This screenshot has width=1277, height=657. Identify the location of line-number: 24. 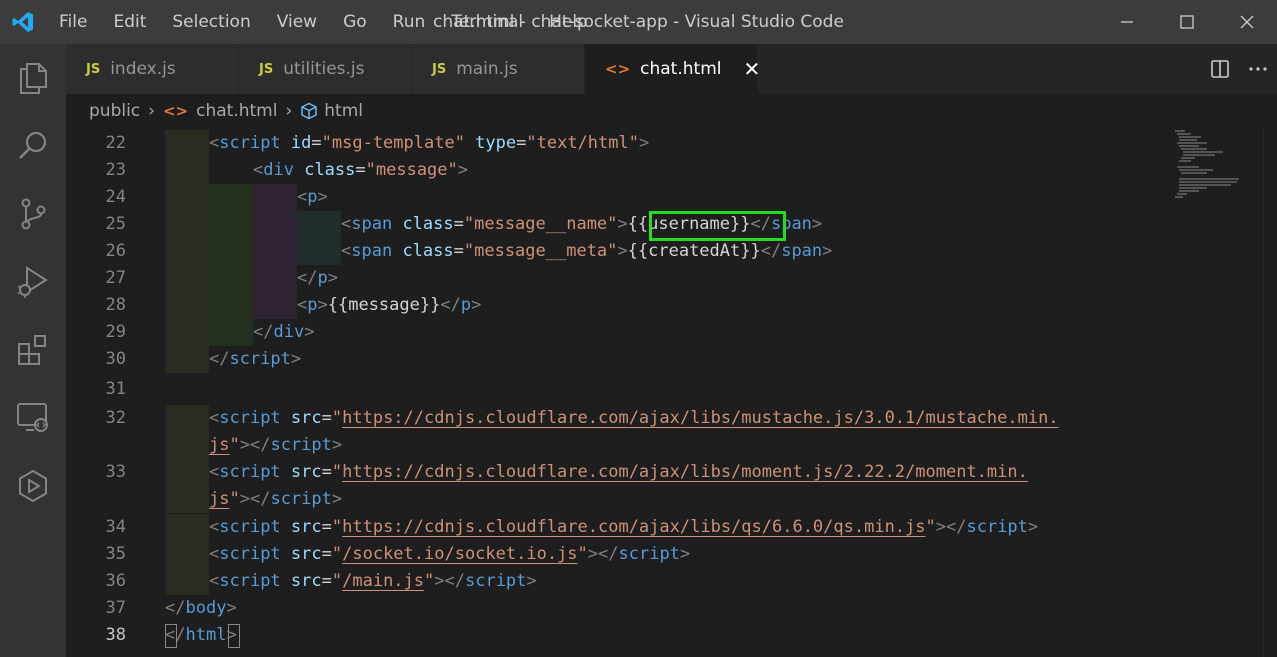
(115, 197).